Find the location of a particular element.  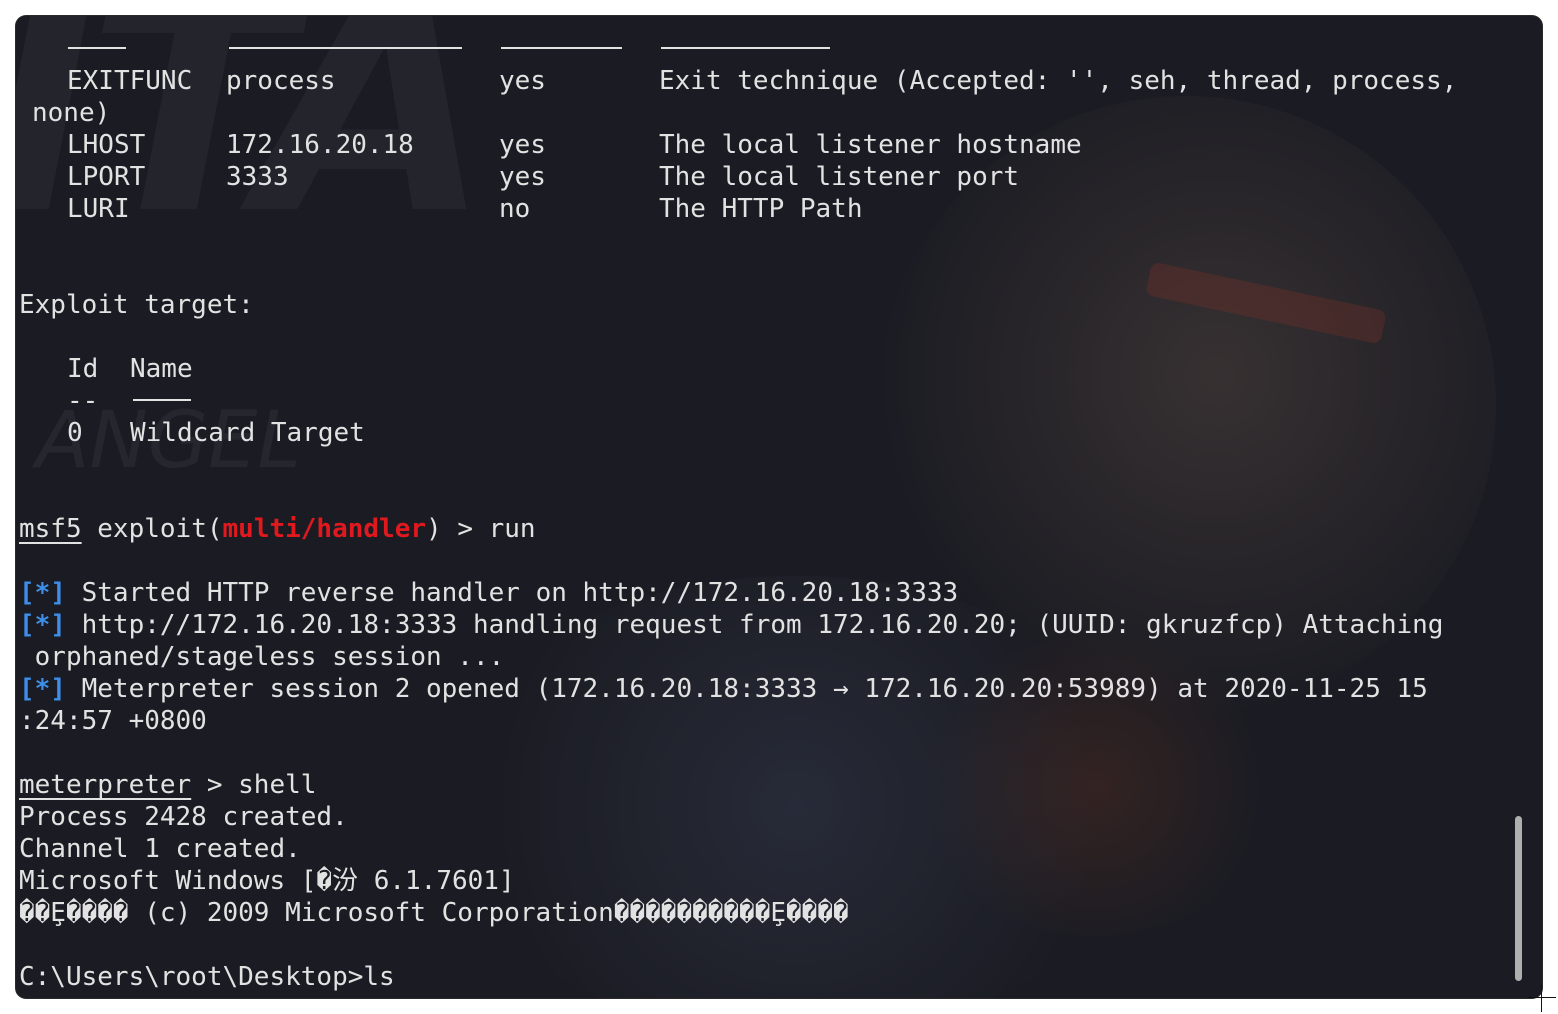

option-name: EXITFUNC is located at coordinates (130, 81).